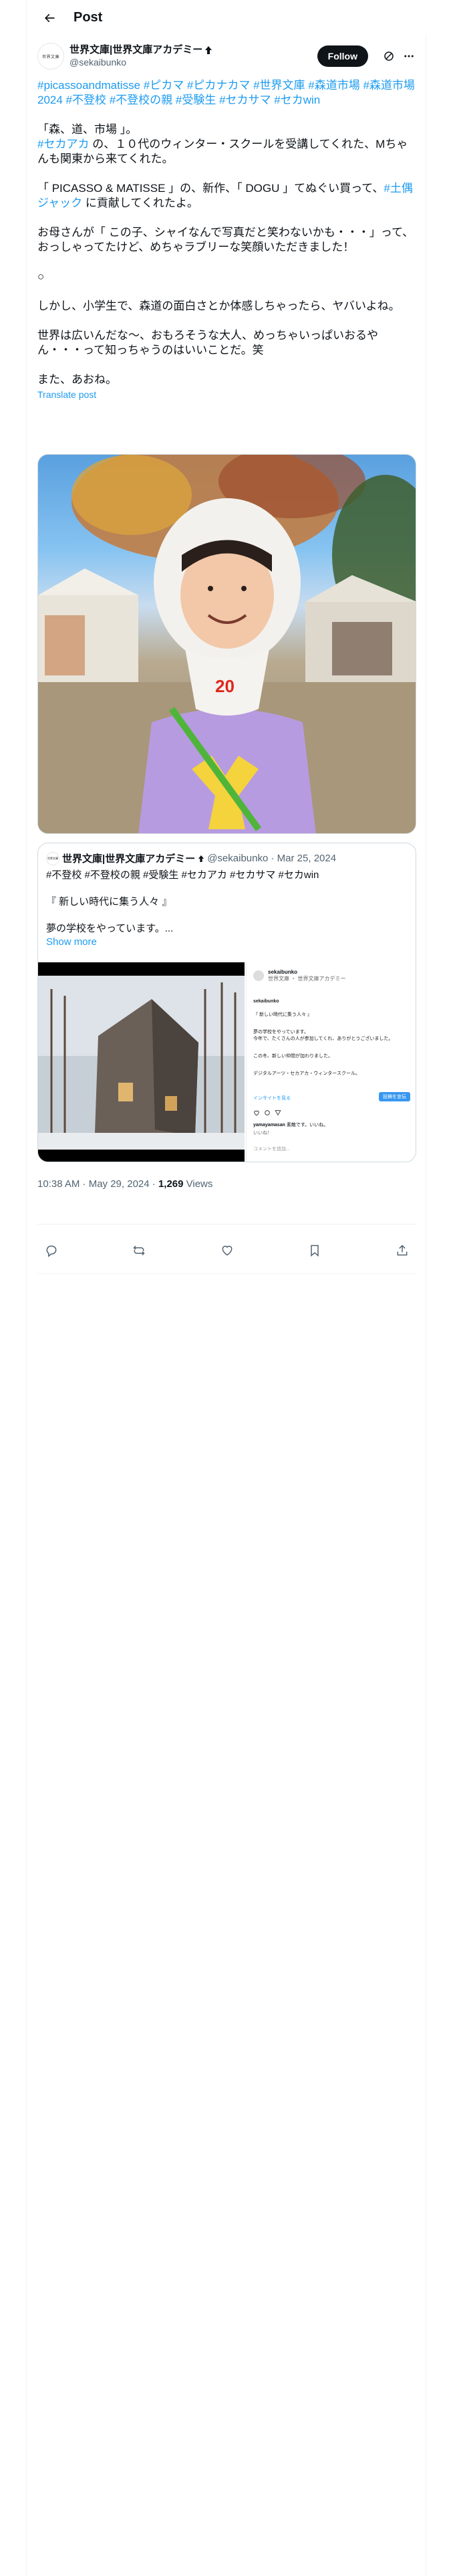 This screenshot has height=2576, width=451. Describe the element at coordinates (262, 1133) in the screenshot. I see `ig-likes: いいね！` at that location.